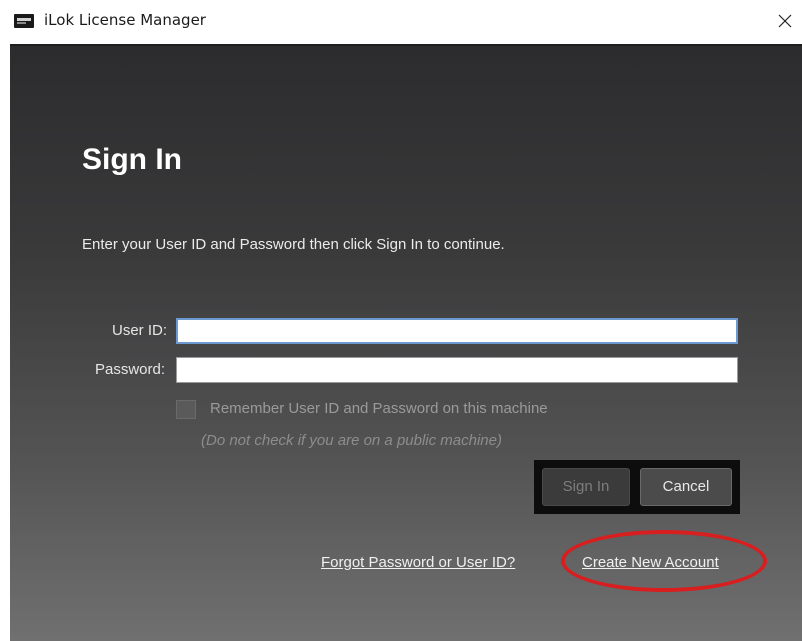 The height and width of the screenshot is (641, 802). Describe the element at coordinates (24, 21) in the screenshot. I see `ilok-app-icon` at that location.